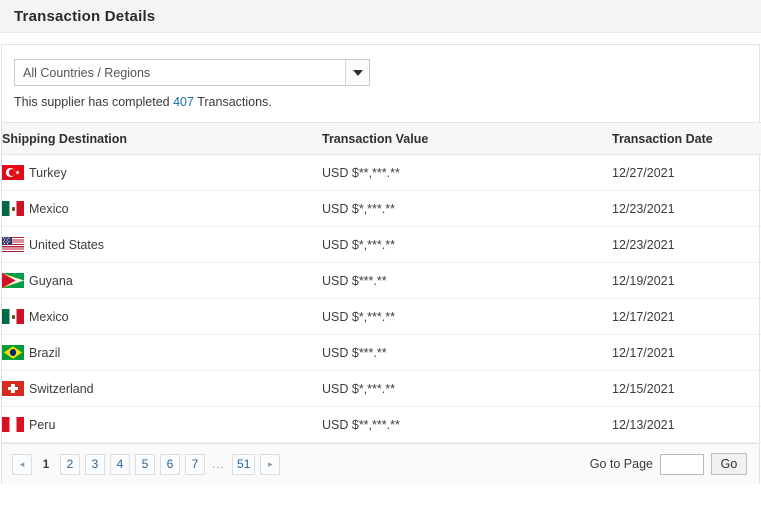 The width and height of the screenshot is (761, 521). Describe the element at coordinates (95, 464) in the screenshot. I see `pagination-page-3: 3` at that location.